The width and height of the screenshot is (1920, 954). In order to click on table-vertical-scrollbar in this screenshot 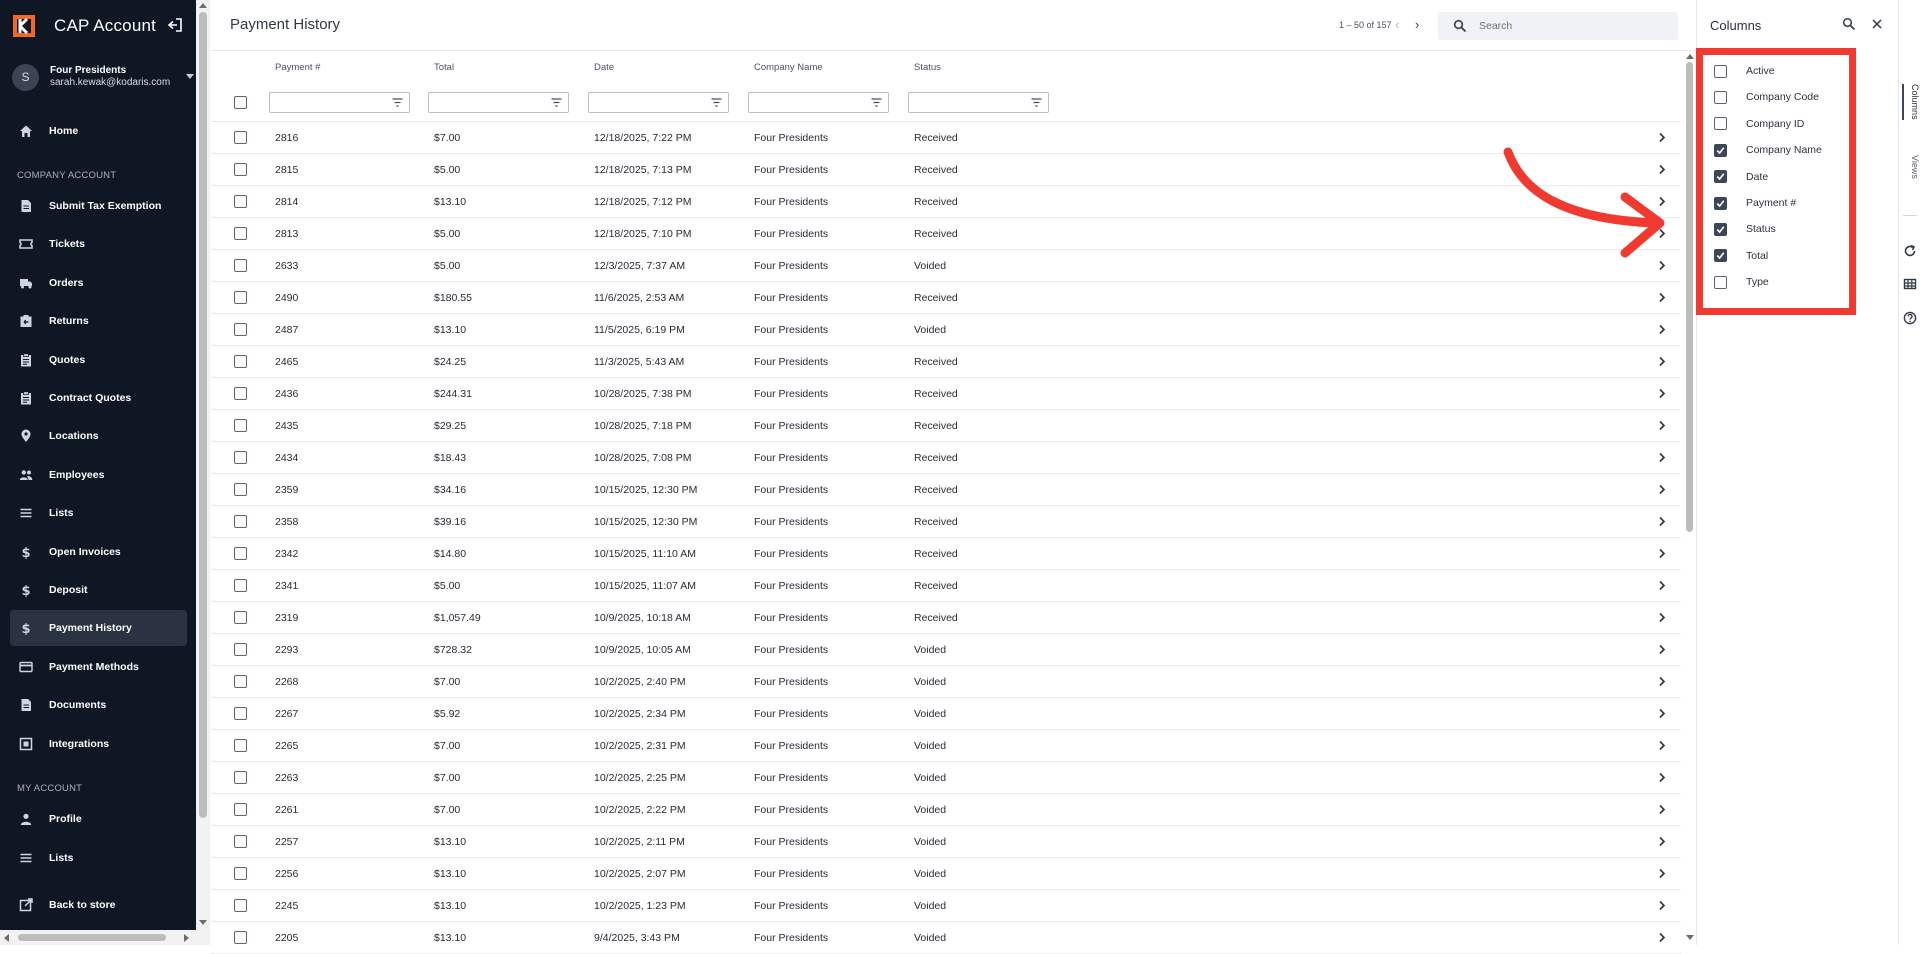, I will do `click(1689, 498)`.